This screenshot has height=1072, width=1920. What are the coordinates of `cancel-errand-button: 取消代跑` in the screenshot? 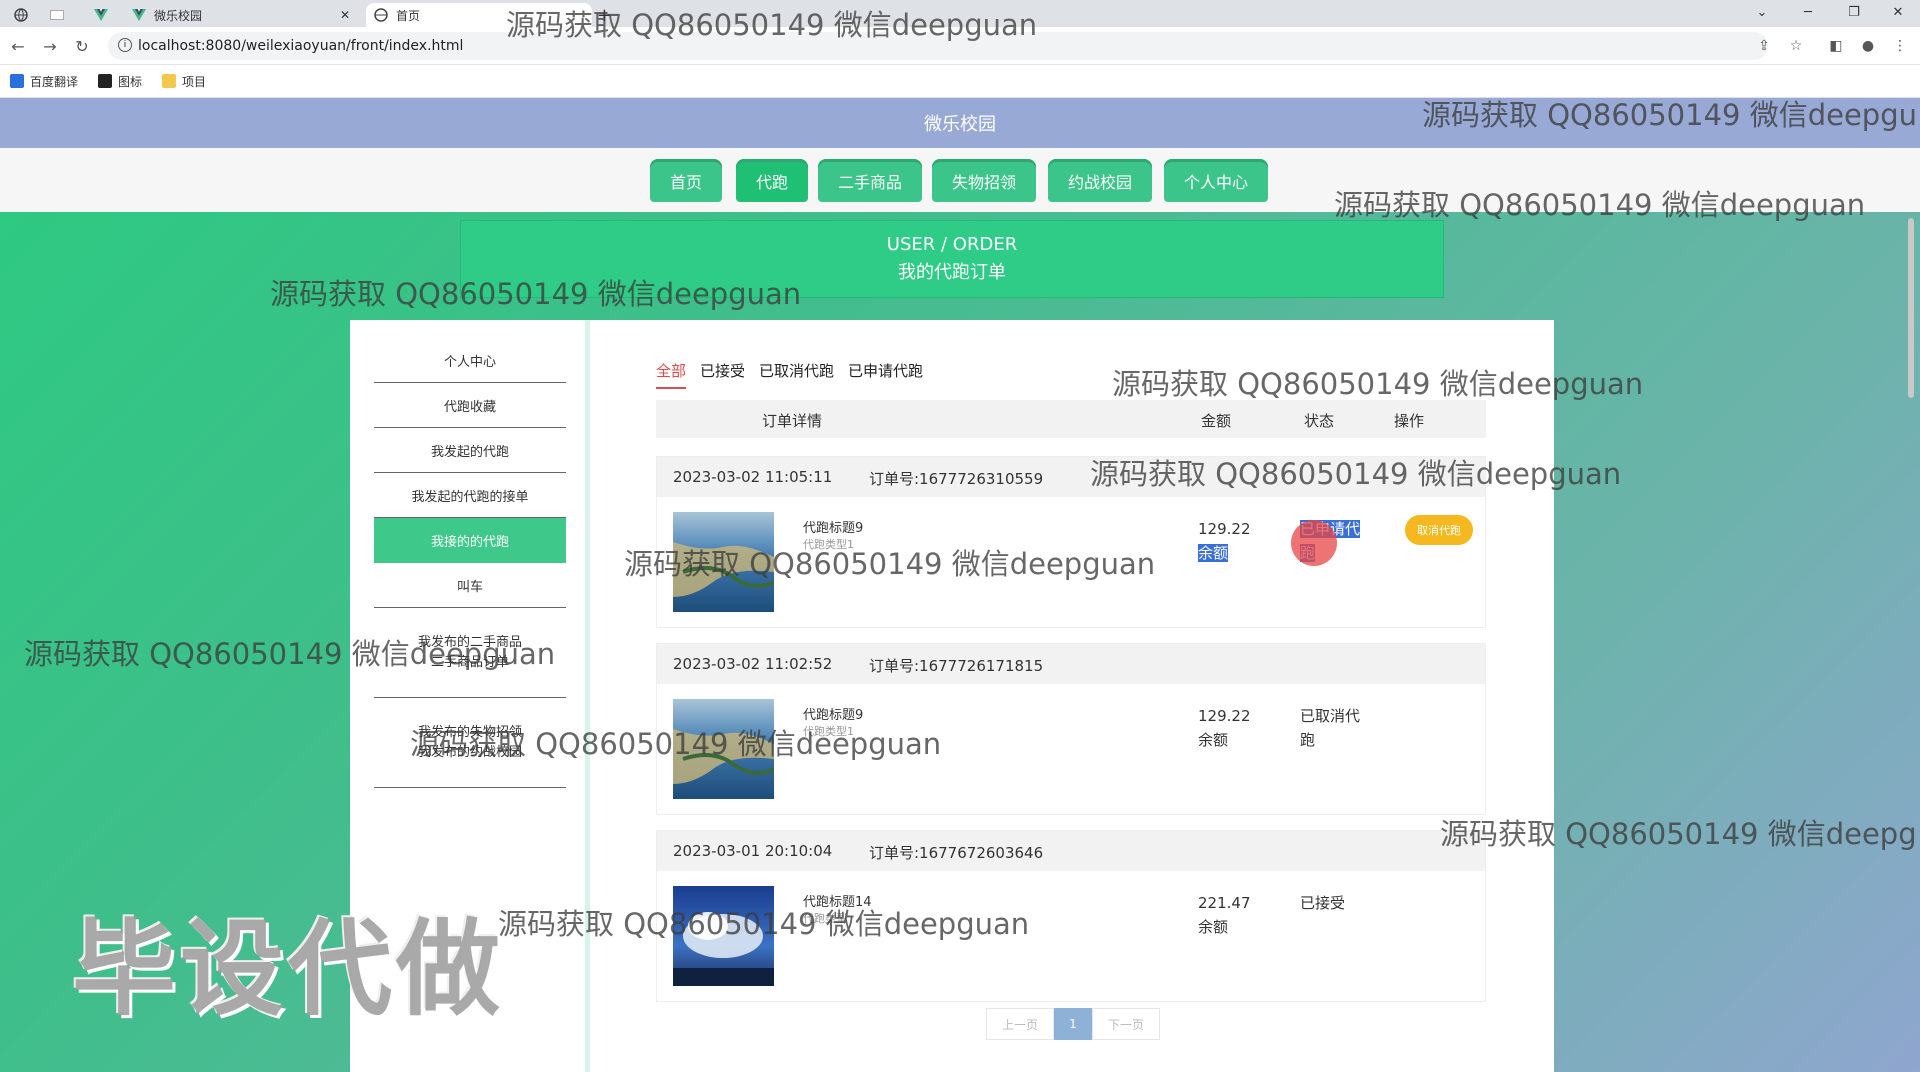 It's located at (1439, 530).